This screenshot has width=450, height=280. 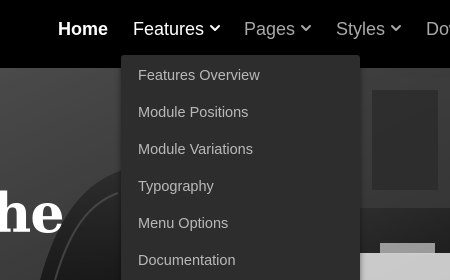 I want to click on nav-download-label: Download, so click(x=438, y=29).